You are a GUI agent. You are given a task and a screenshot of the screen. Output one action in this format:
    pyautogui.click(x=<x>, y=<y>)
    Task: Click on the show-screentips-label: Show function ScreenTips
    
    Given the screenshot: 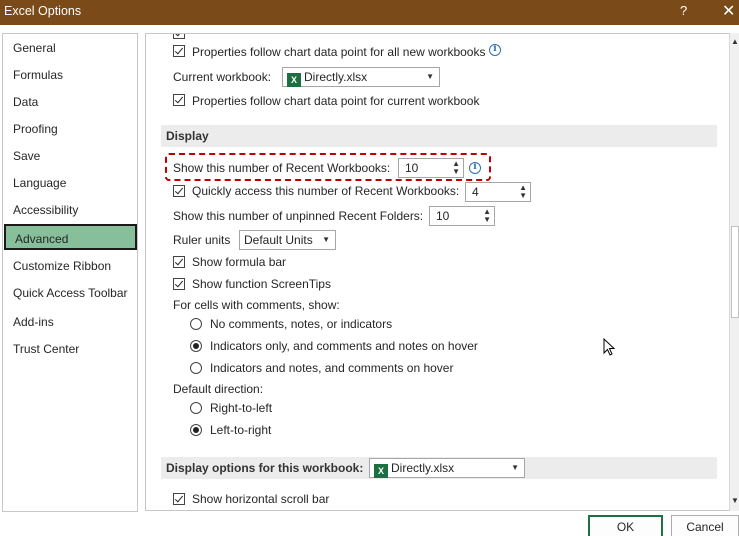 What is the action you would take?
    pyautogui.click(x=261, y=284)
    